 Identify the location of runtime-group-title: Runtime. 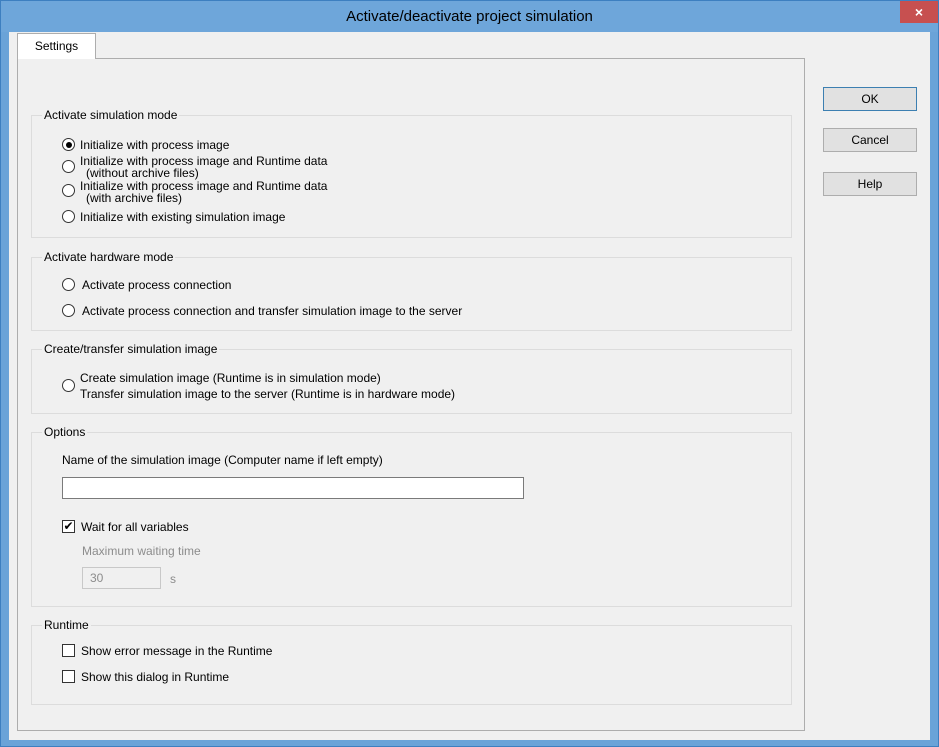
(66, 625).